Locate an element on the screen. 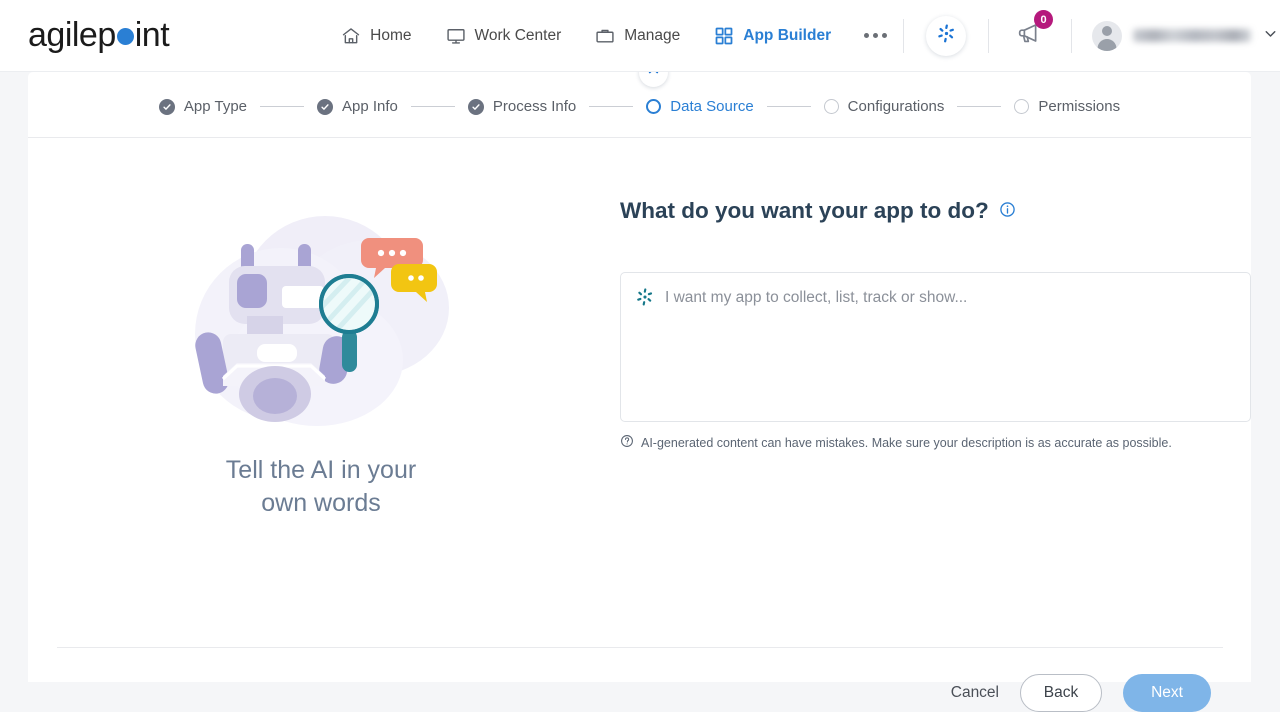  nav-item-app-builder: App Builder is located at coordinates (772, 36).